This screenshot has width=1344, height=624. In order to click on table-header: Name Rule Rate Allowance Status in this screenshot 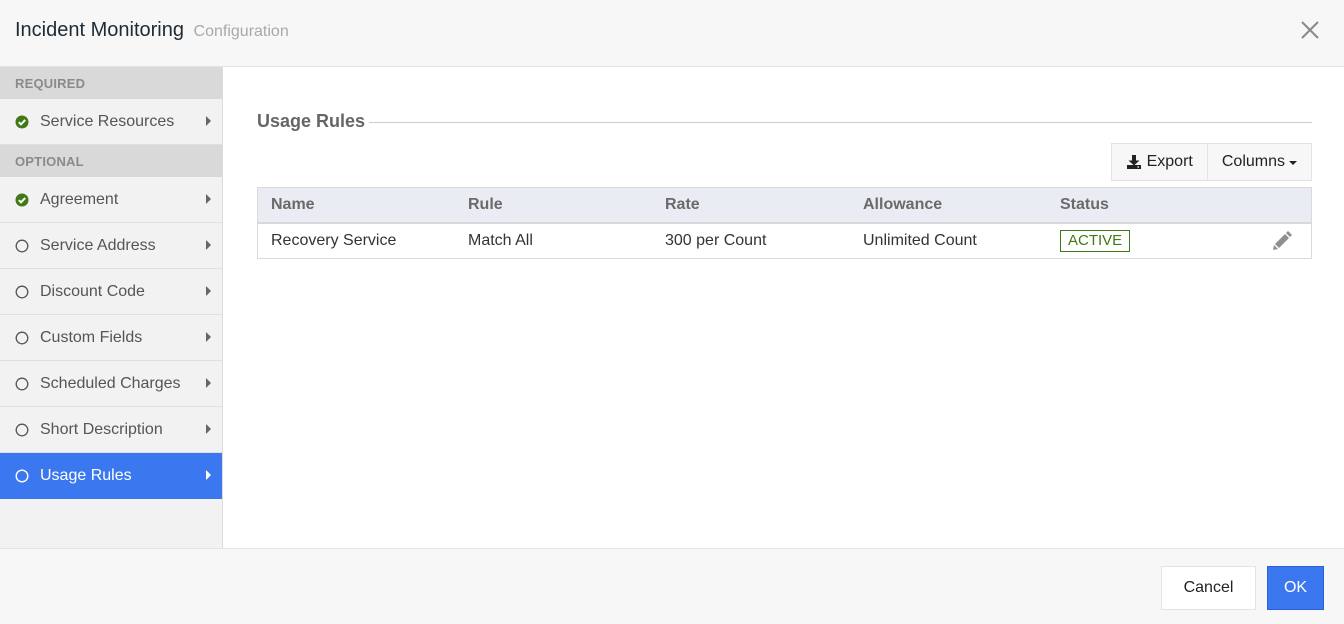, I will do `click(784, 206)`.